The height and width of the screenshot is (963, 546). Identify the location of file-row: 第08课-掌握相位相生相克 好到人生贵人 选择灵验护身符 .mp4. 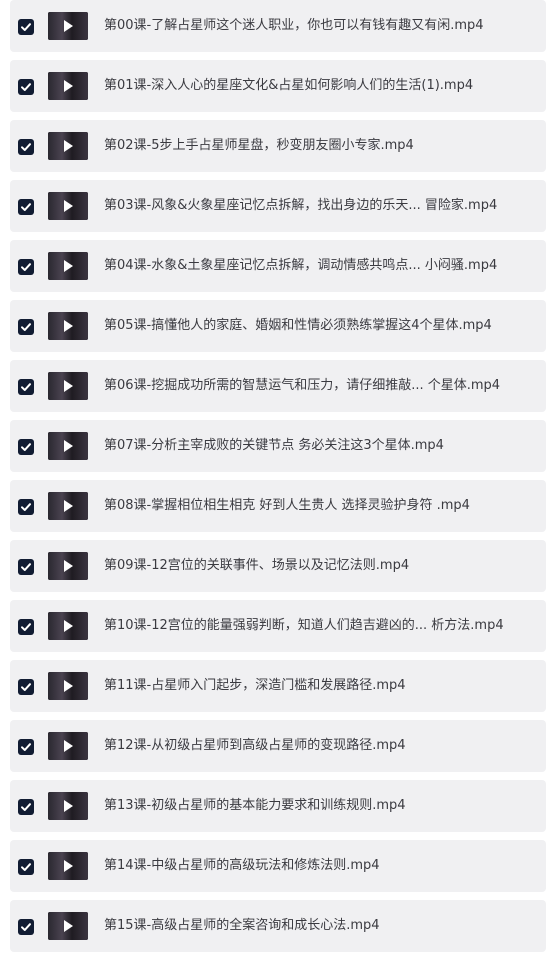
(278, 506).